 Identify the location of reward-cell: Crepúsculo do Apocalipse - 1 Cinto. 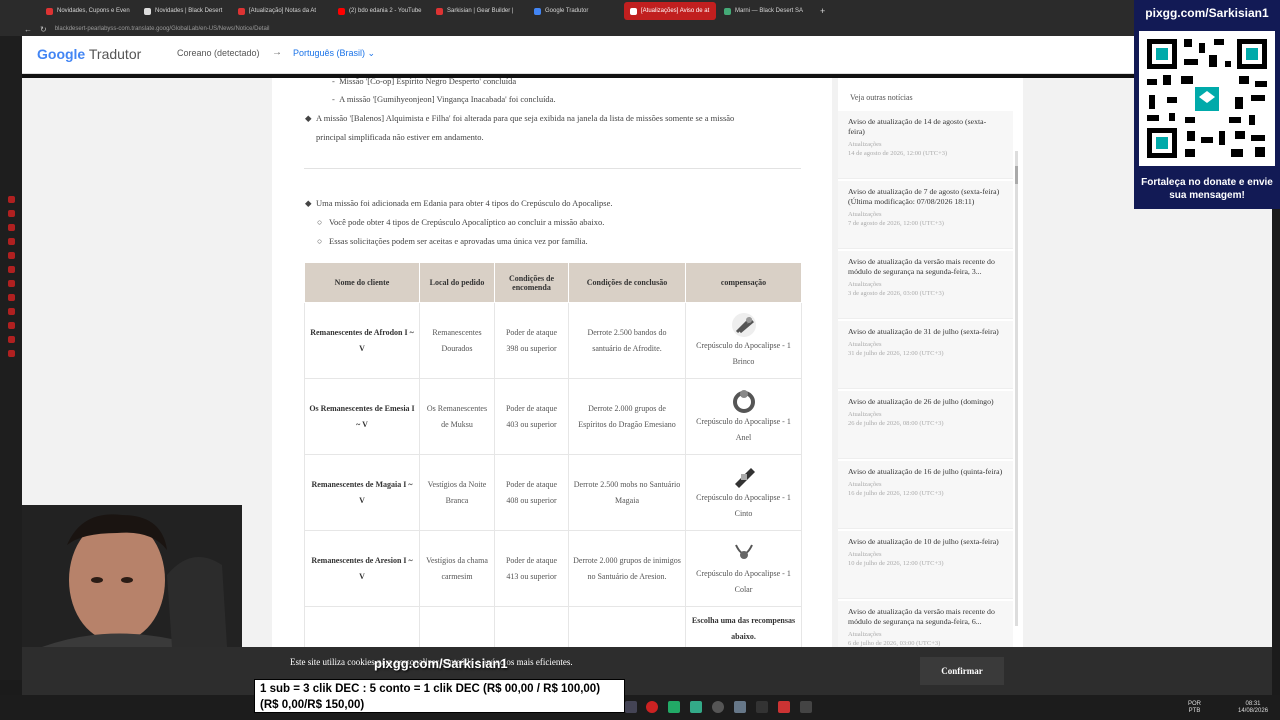
(743, 492).